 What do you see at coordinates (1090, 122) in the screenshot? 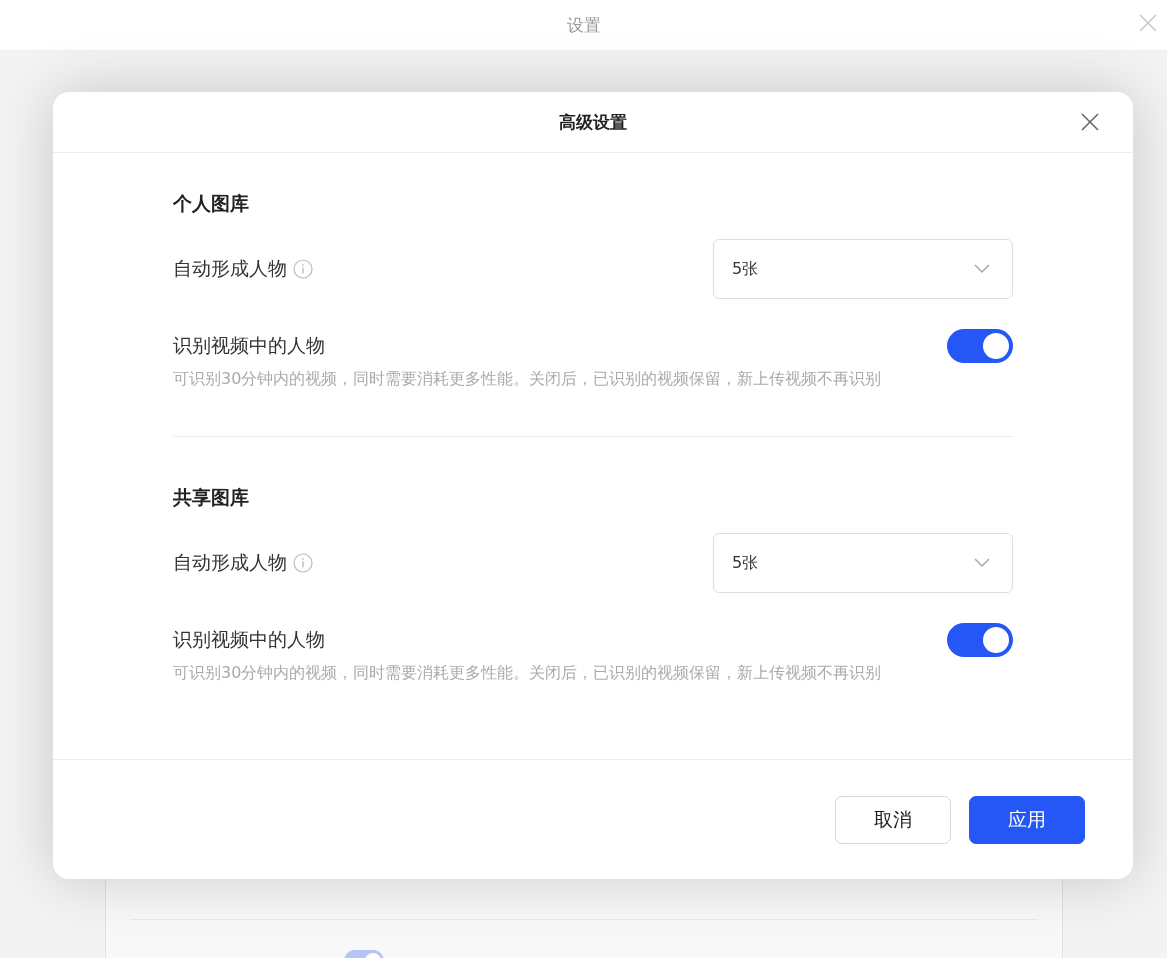
I see `close-icon` at bounding box center [1090, 122].